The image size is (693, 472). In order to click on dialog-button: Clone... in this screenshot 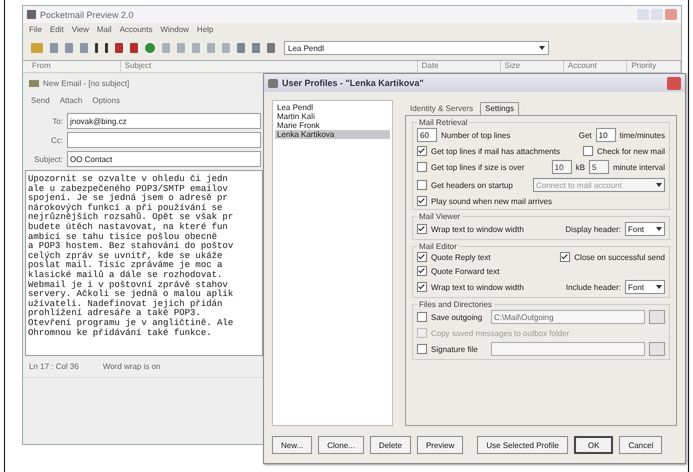, I will do `click(341, 445)`.